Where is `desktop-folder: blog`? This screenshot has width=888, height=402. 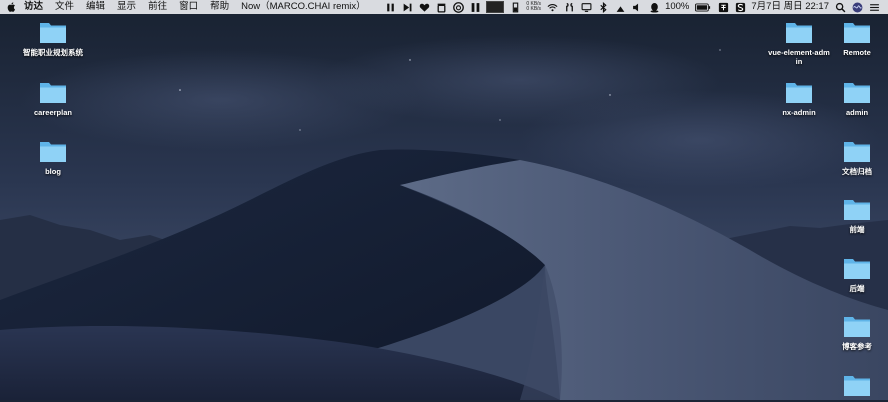
desktop-folder: blog is located at coordinates (53, 157).